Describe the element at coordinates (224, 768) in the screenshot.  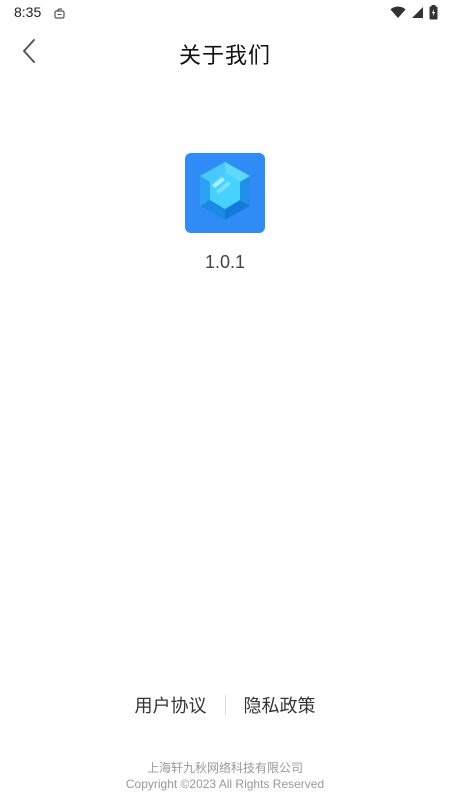
I see `company-name: 上海轩九秋网络科技有限公司` at that location.